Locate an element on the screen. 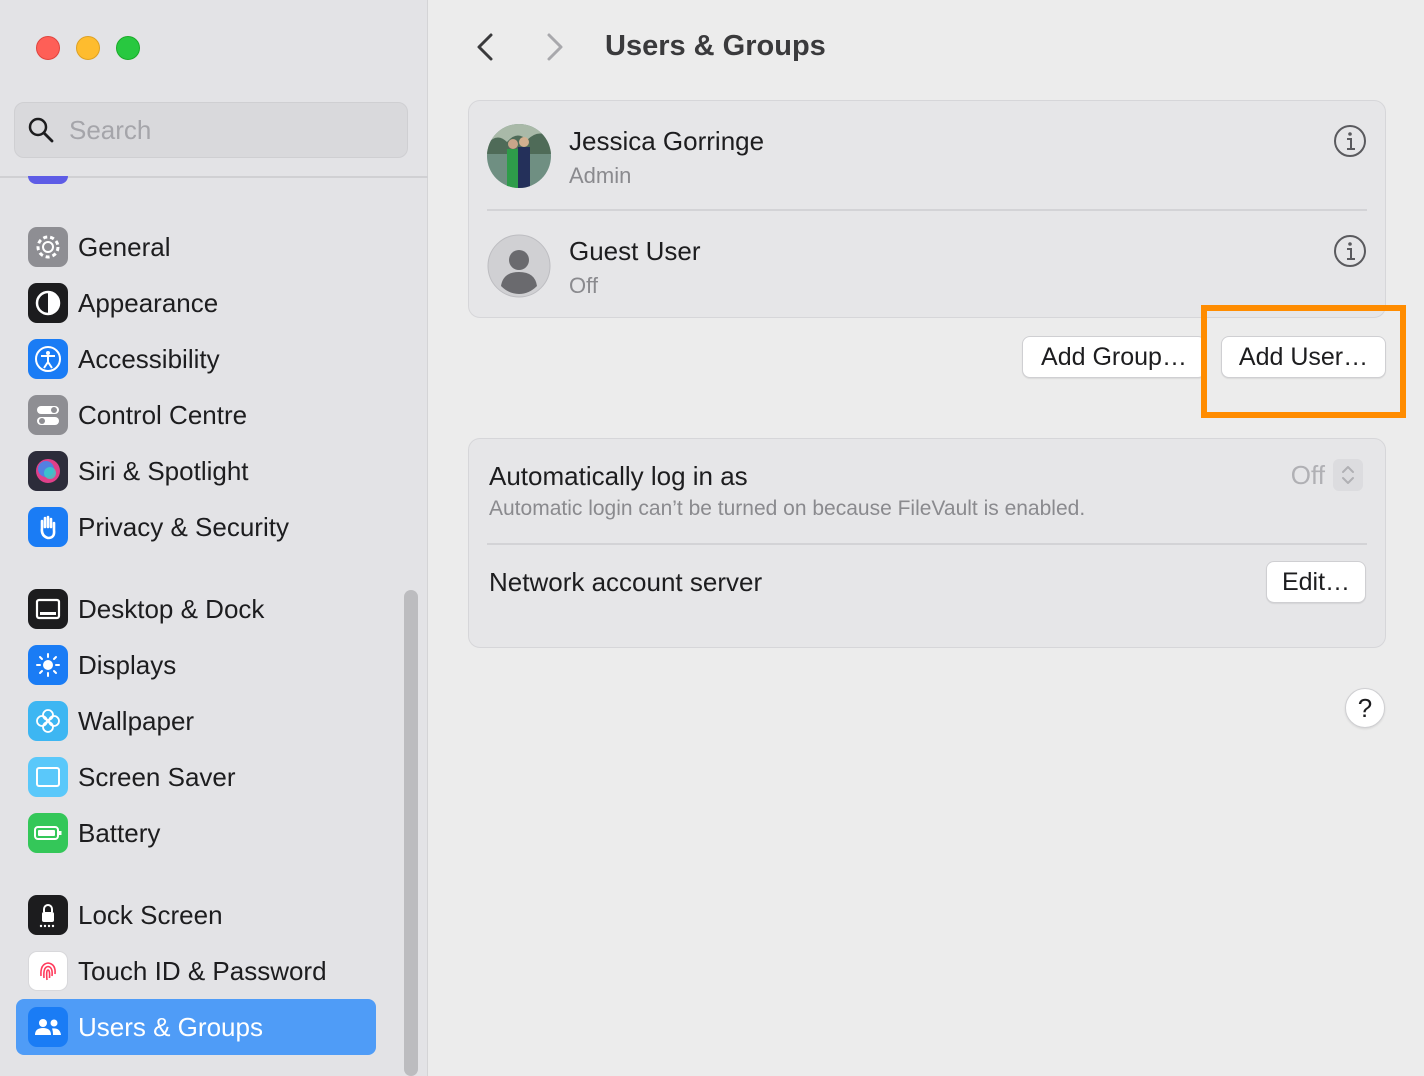 Image resolution: width=1424 pixels, height=1076 pixels. sidebar-item-label: Displays is located at coordinates (127, 664).